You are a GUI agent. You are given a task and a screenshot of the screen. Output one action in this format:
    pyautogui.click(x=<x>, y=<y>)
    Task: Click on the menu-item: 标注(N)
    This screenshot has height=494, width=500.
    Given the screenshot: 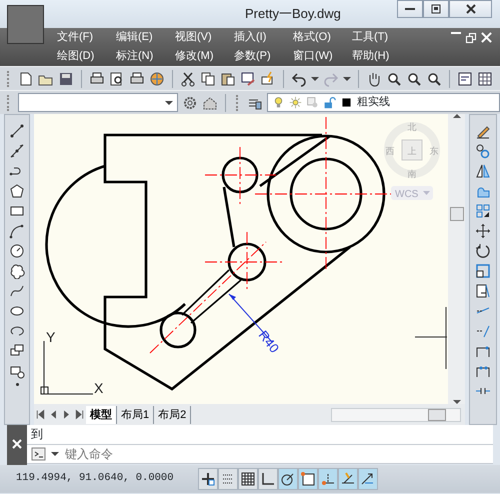 What is the action you would take?
    pyautogui.click(x=145, y=56)
    